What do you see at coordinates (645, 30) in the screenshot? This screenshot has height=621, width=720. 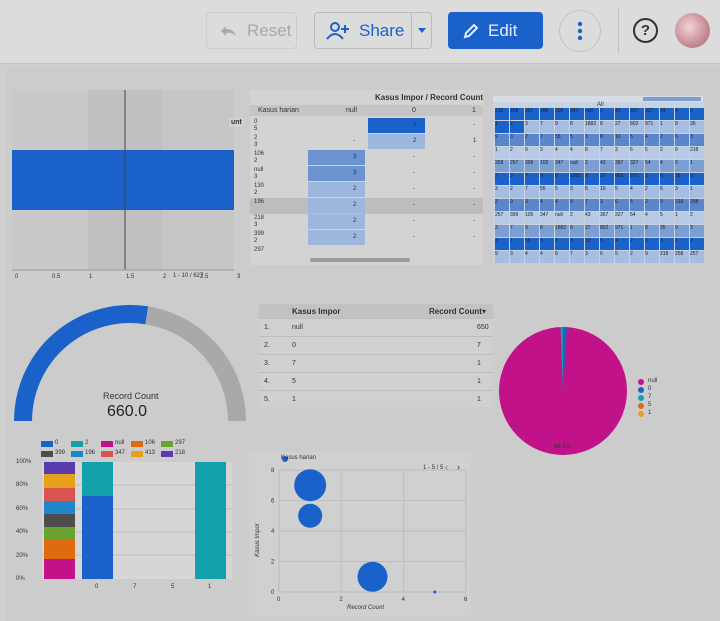 I see `help-icon: ?` at bounding box center [645, 30].